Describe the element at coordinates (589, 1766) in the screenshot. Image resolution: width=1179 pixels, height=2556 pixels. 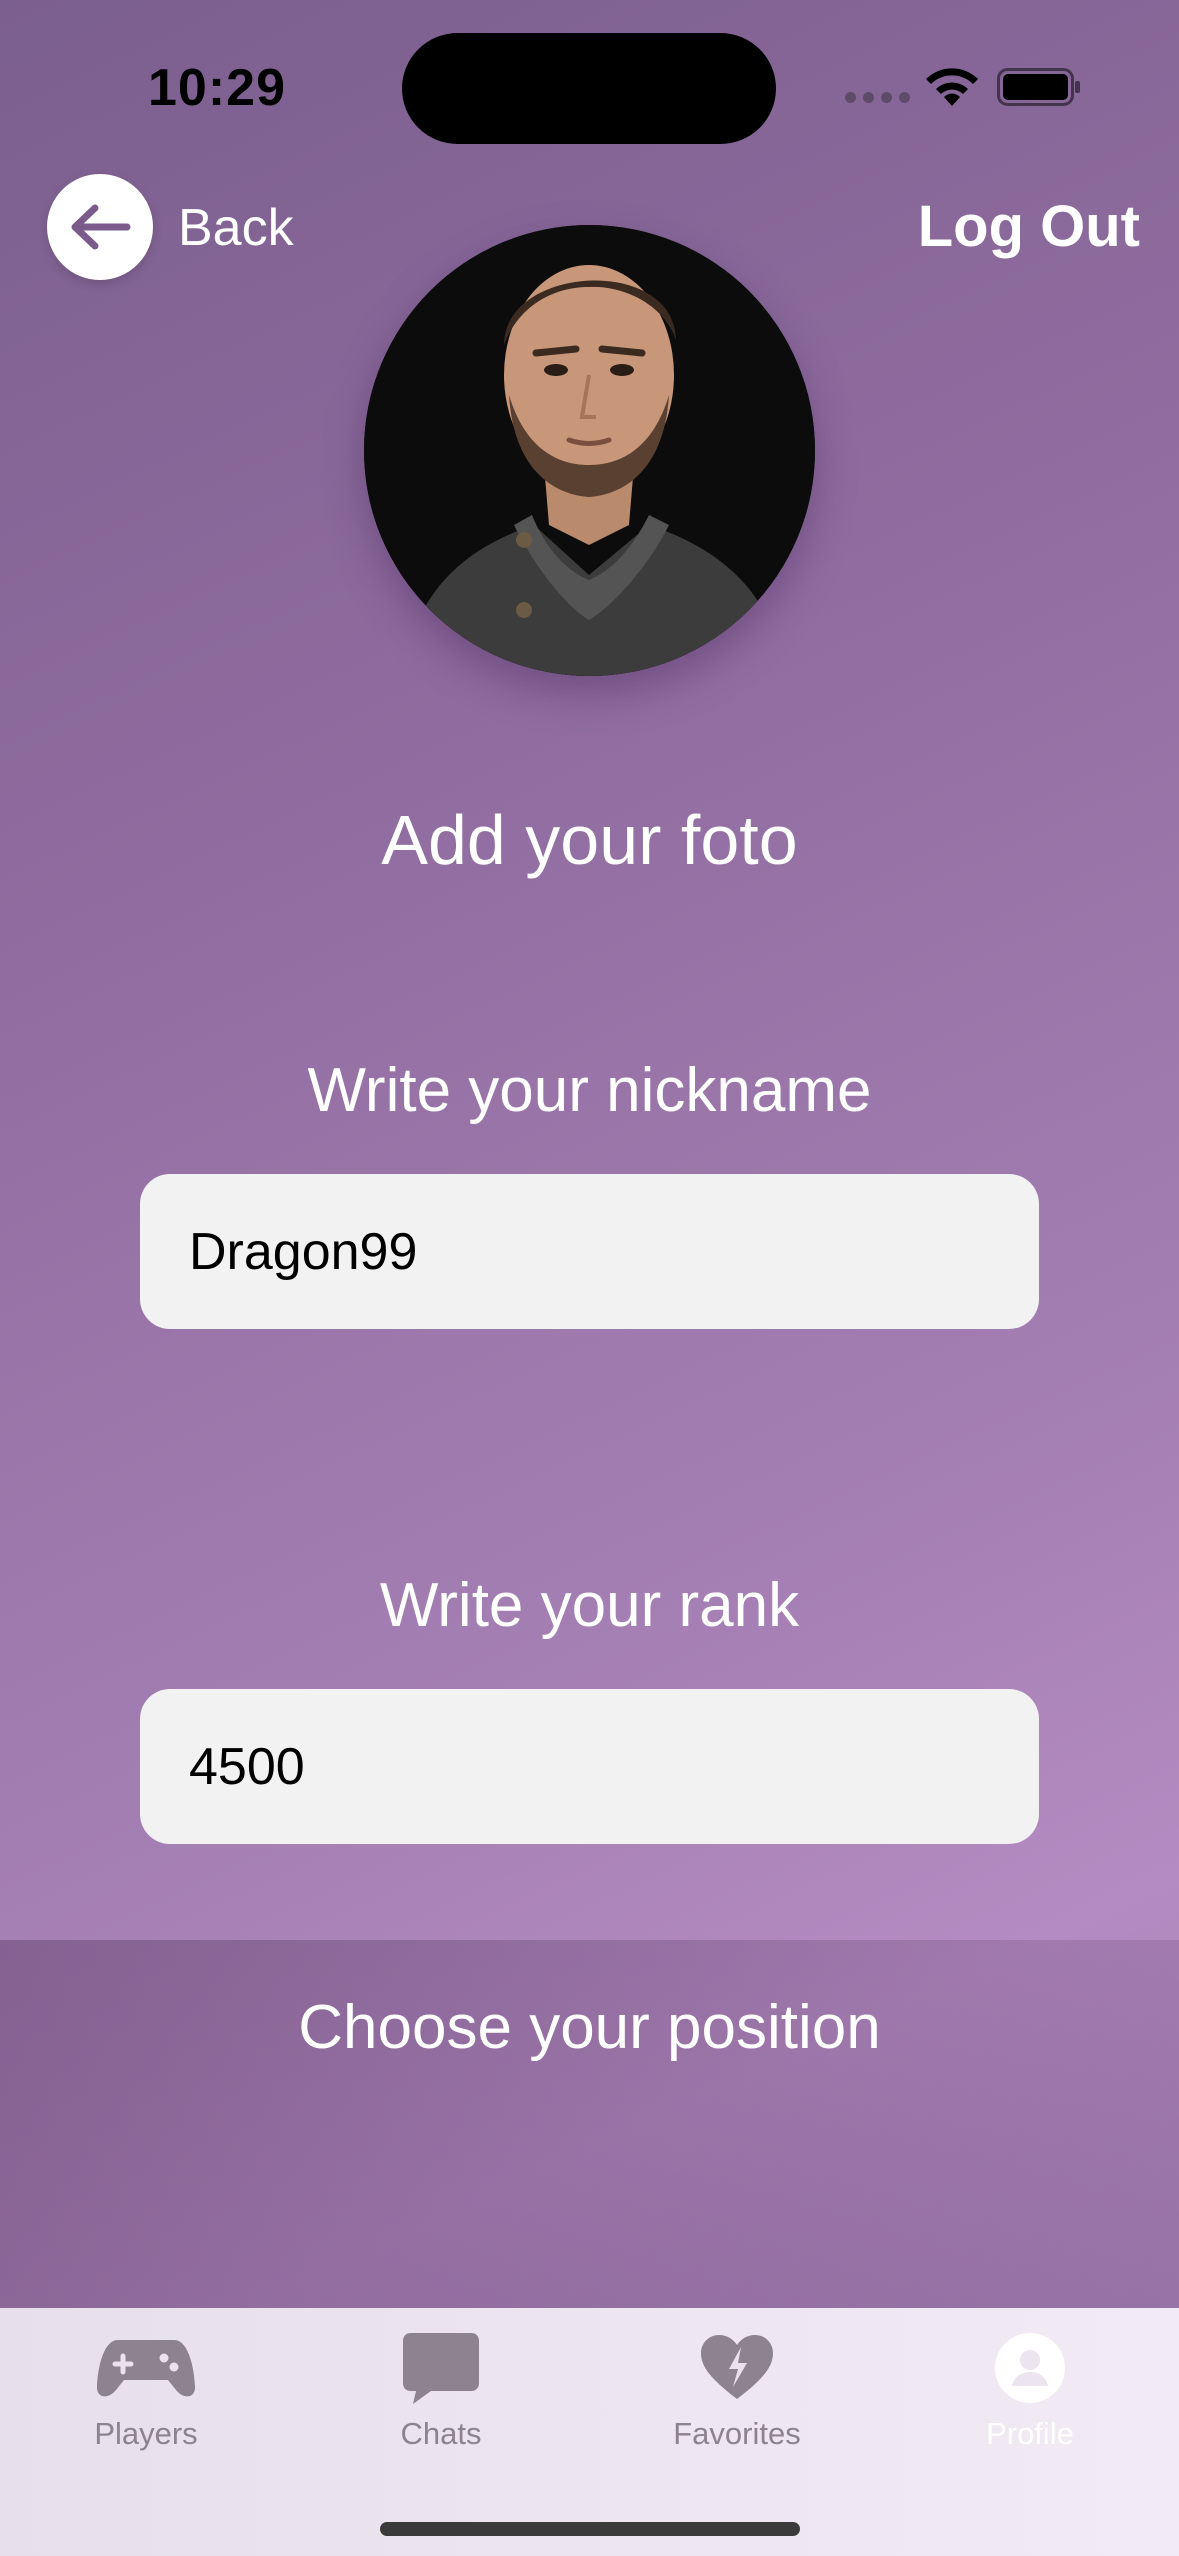
I see `rank-input` at that location.